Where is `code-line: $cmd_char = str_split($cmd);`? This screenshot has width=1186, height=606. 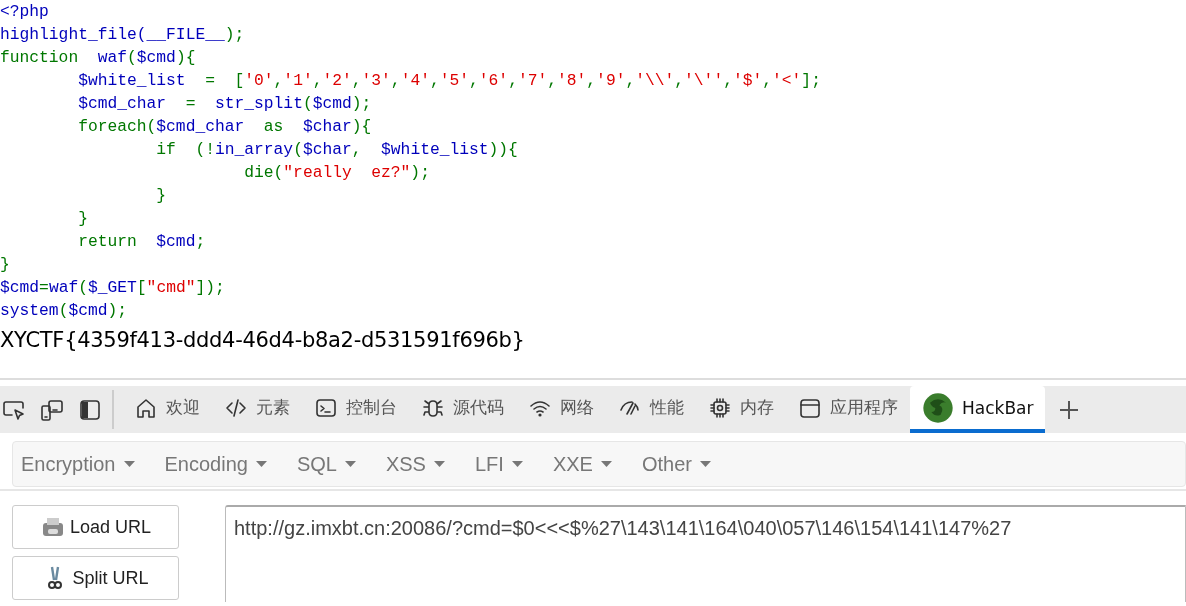
code-line: $cmd_char = str_split($cmd); is located at coordinates (224, 104).